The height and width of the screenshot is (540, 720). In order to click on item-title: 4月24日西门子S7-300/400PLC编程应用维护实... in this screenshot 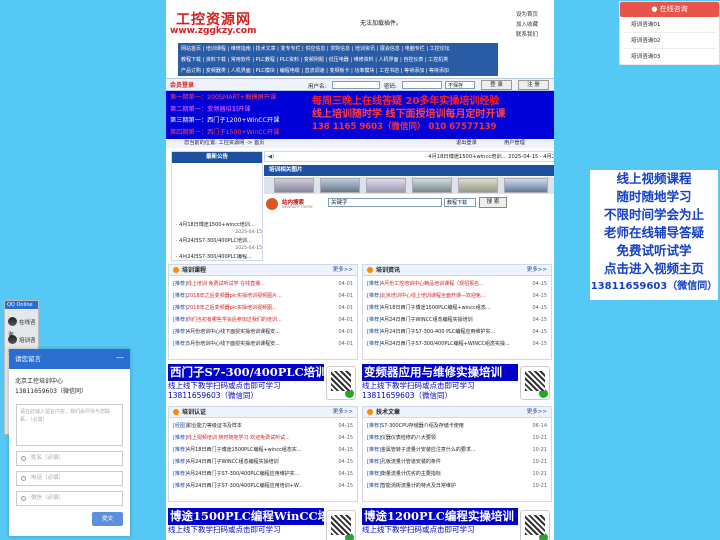, I will do `click(243, 474)`.